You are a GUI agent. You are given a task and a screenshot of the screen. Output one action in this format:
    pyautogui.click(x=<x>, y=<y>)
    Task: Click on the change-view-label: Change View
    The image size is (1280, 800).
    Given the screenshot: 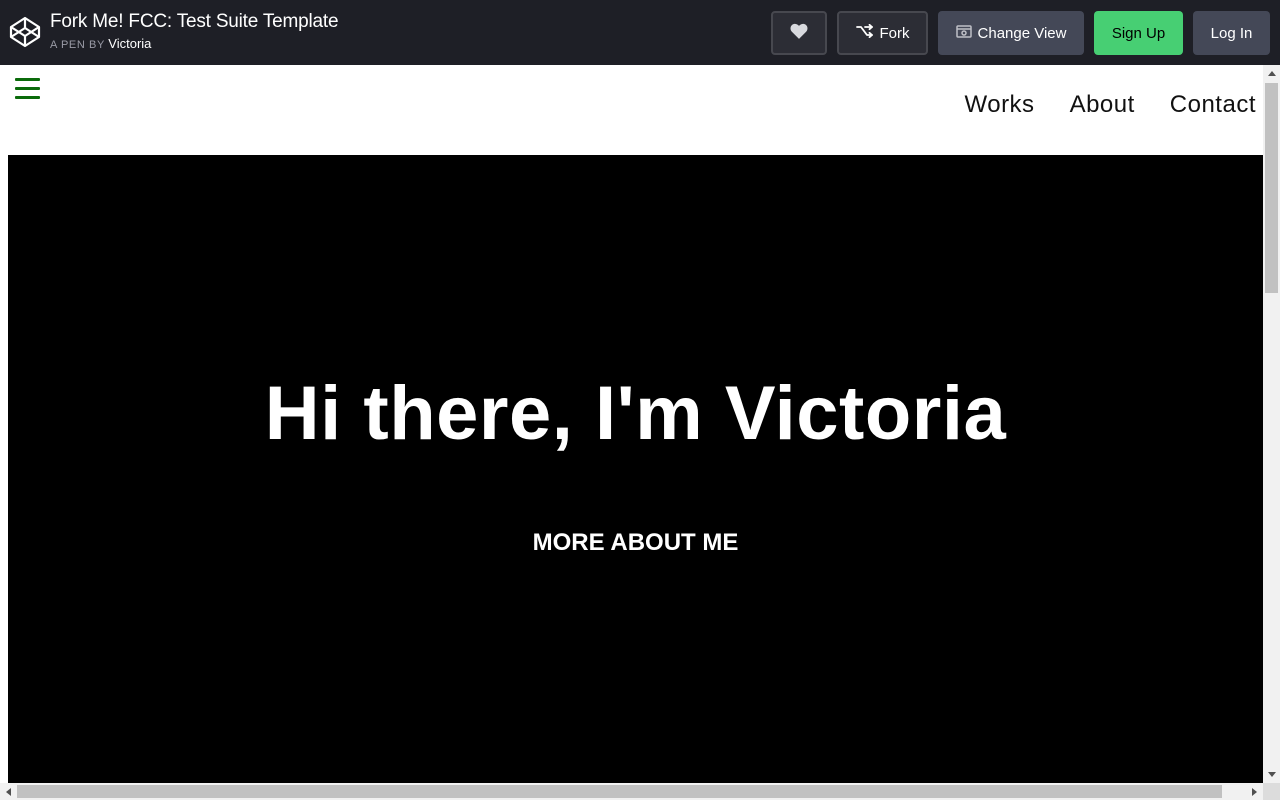 What is the action you would take?
    pyautogui.click(x=1022, y=33)
    